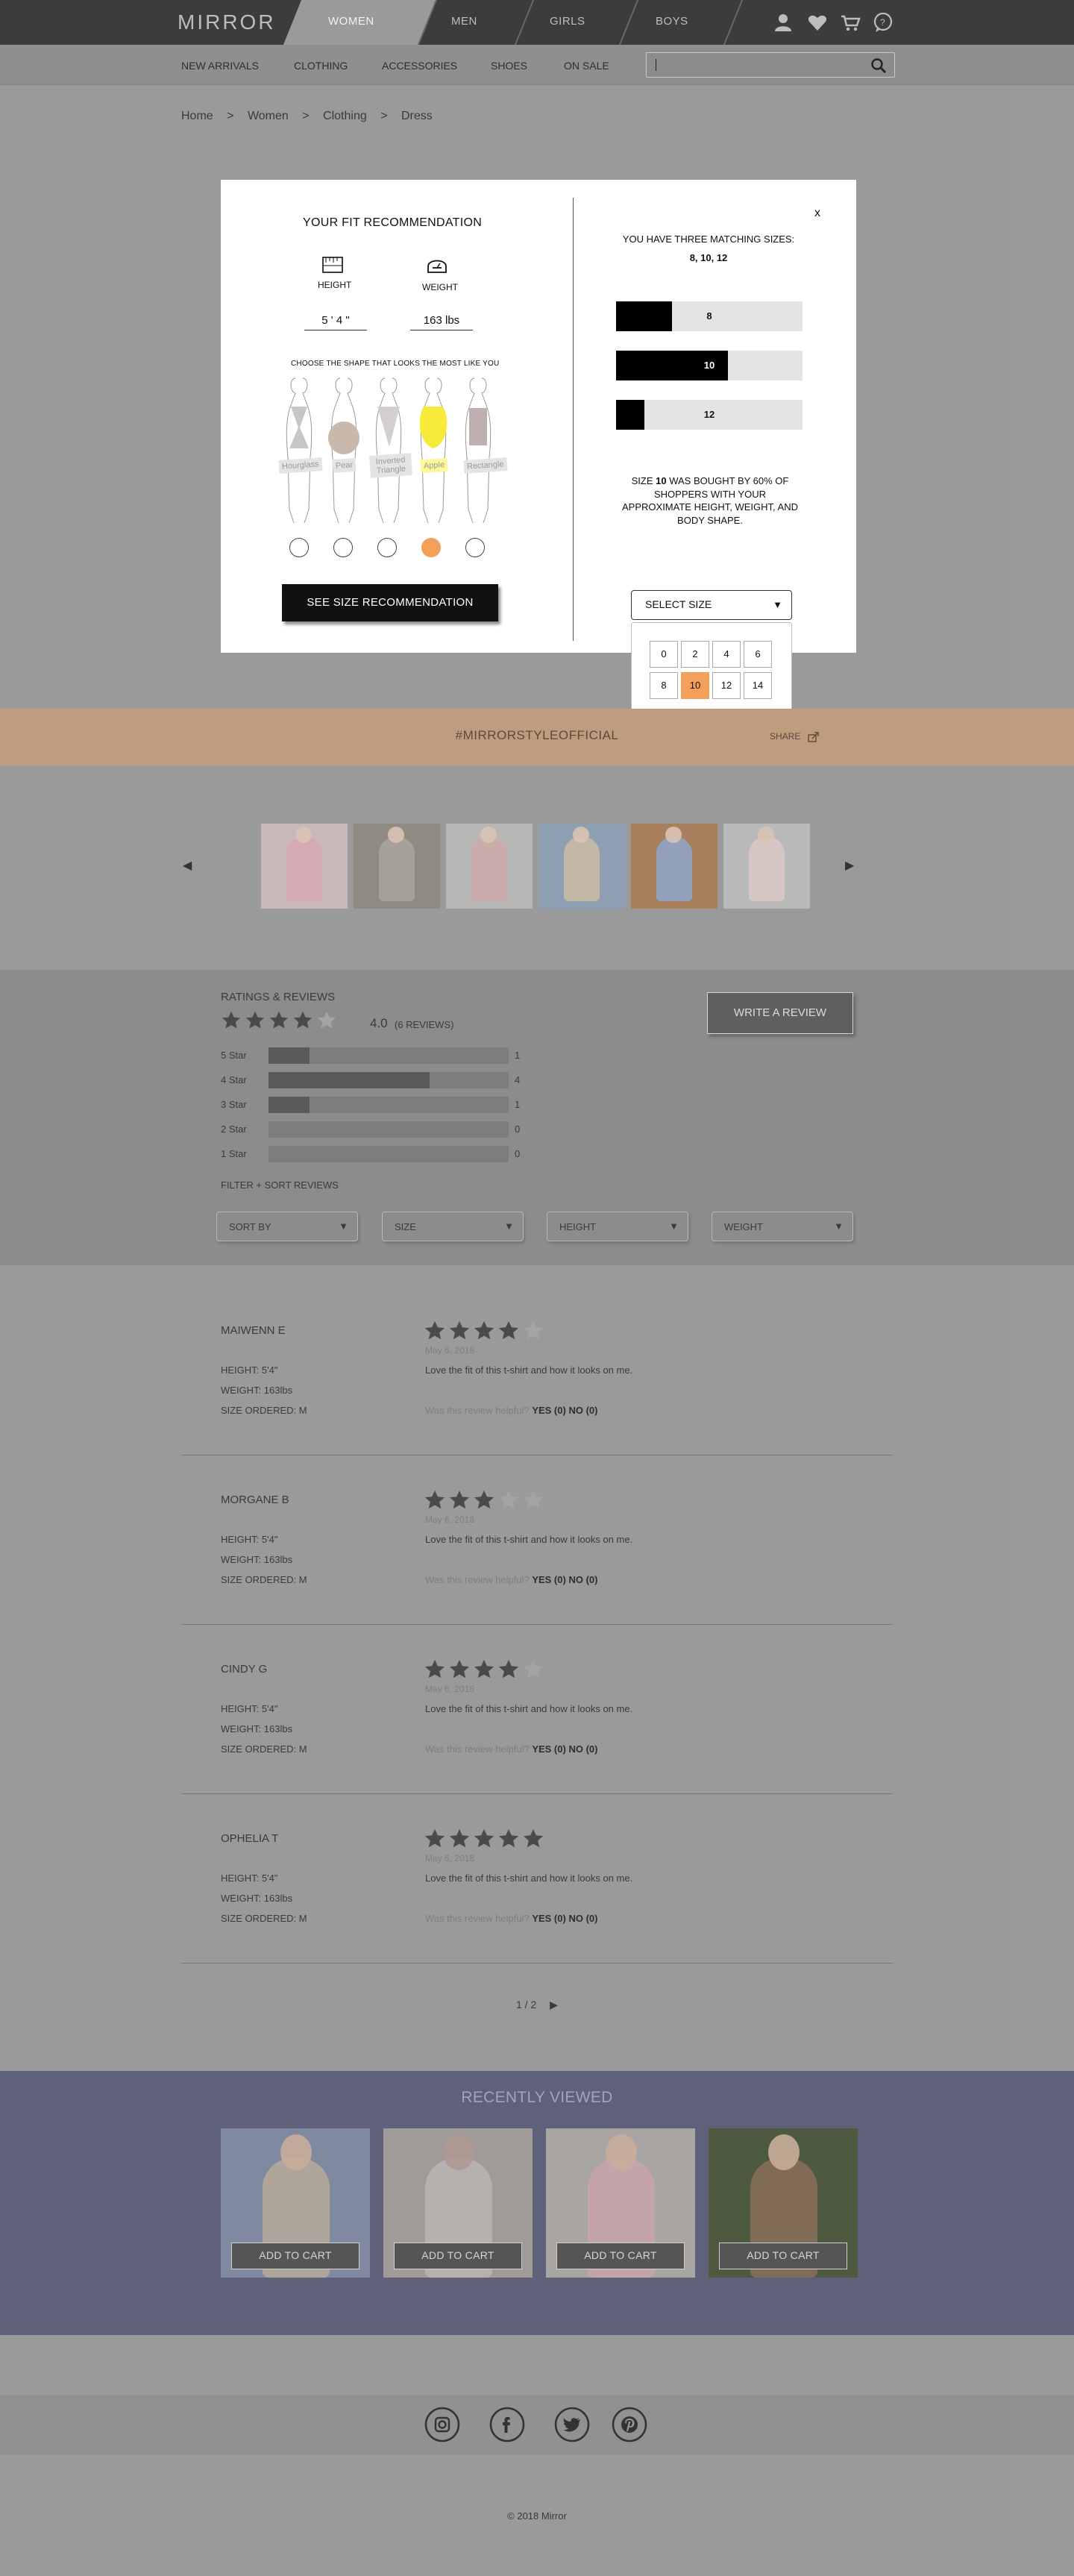  What do you see at coordinates (464, 21) in the screenshot?
I see `tab-men: MEN` at bounding box center [464, 21].